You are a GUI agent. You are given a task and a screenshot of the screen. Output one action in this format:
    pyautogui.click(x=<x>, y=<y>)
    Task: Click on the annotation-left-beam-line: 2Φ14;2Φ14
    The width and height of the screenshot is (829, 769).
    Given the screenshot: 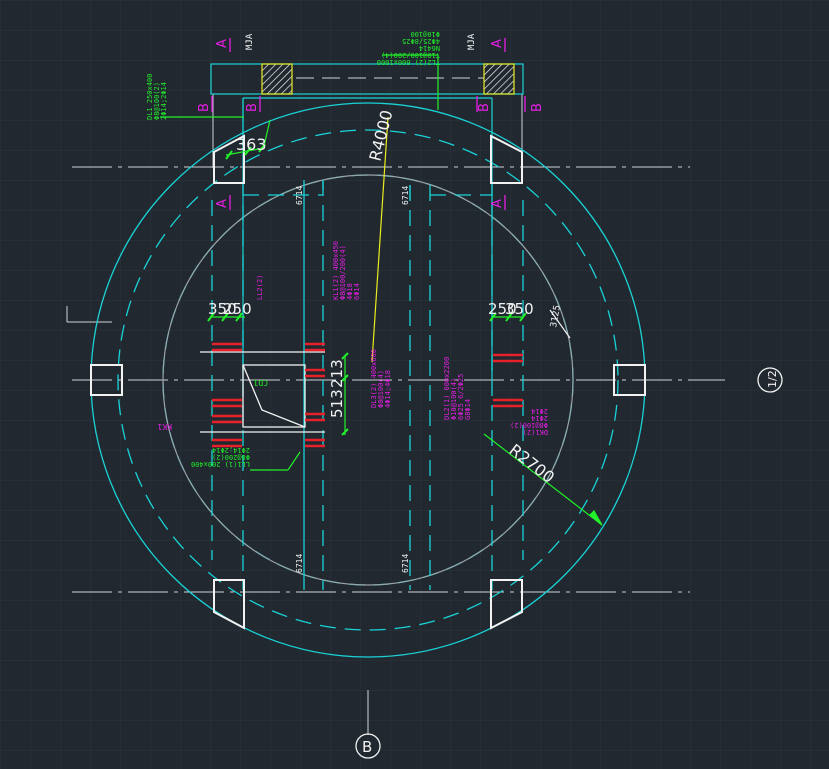 What is the action you would take?
    pyautogui.click(x=164, y=101)
    